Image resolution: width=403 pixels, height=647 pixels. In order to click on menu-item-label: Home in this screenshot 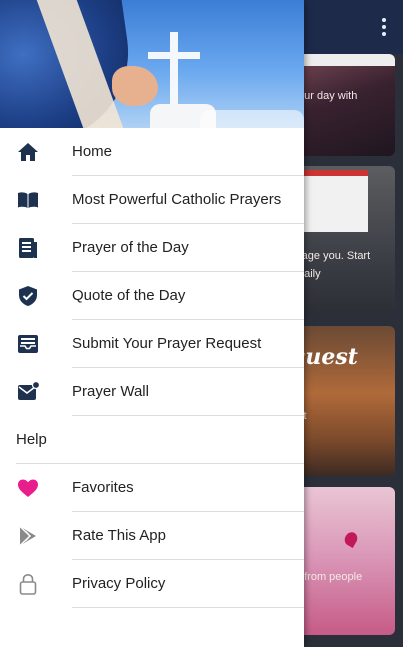, I will do `click(92, 151)`.